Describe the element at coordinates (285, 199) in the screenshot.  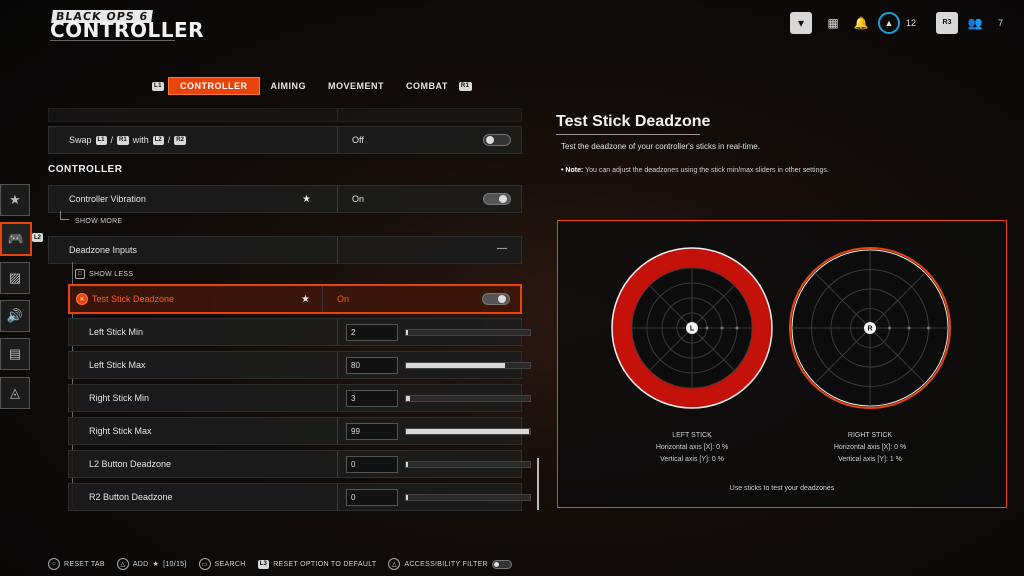
I see `controller-vibration-row: Controller Vibration ★ On` at that location.